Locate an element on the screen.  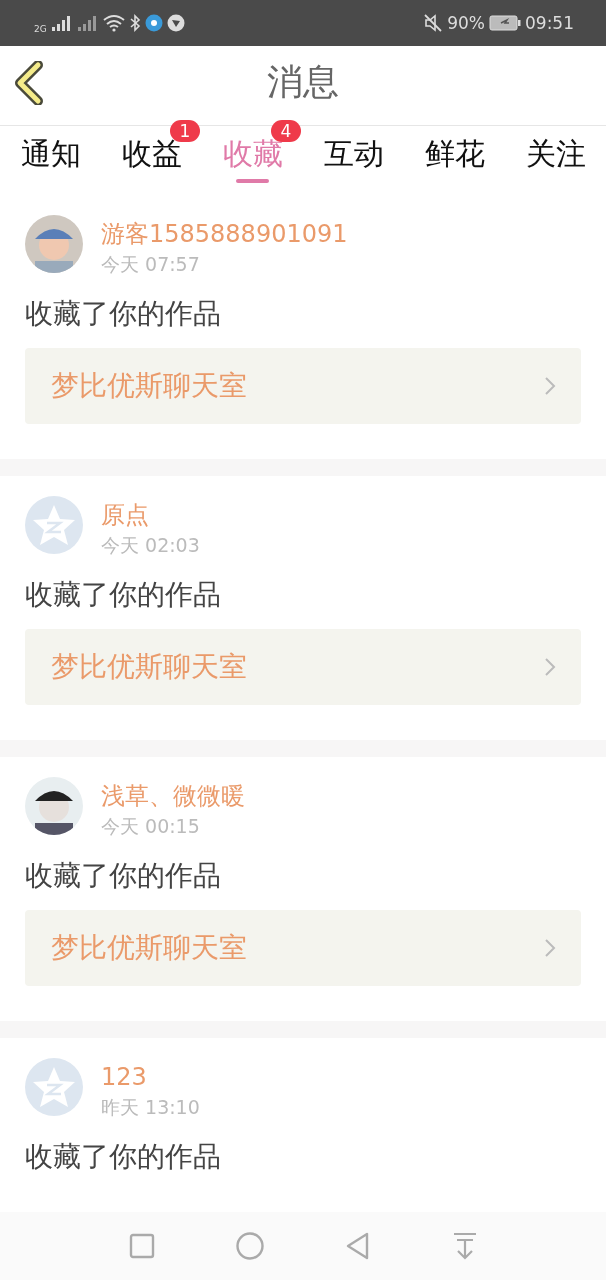
tab: 关注 is located at coordinates (555, 157).